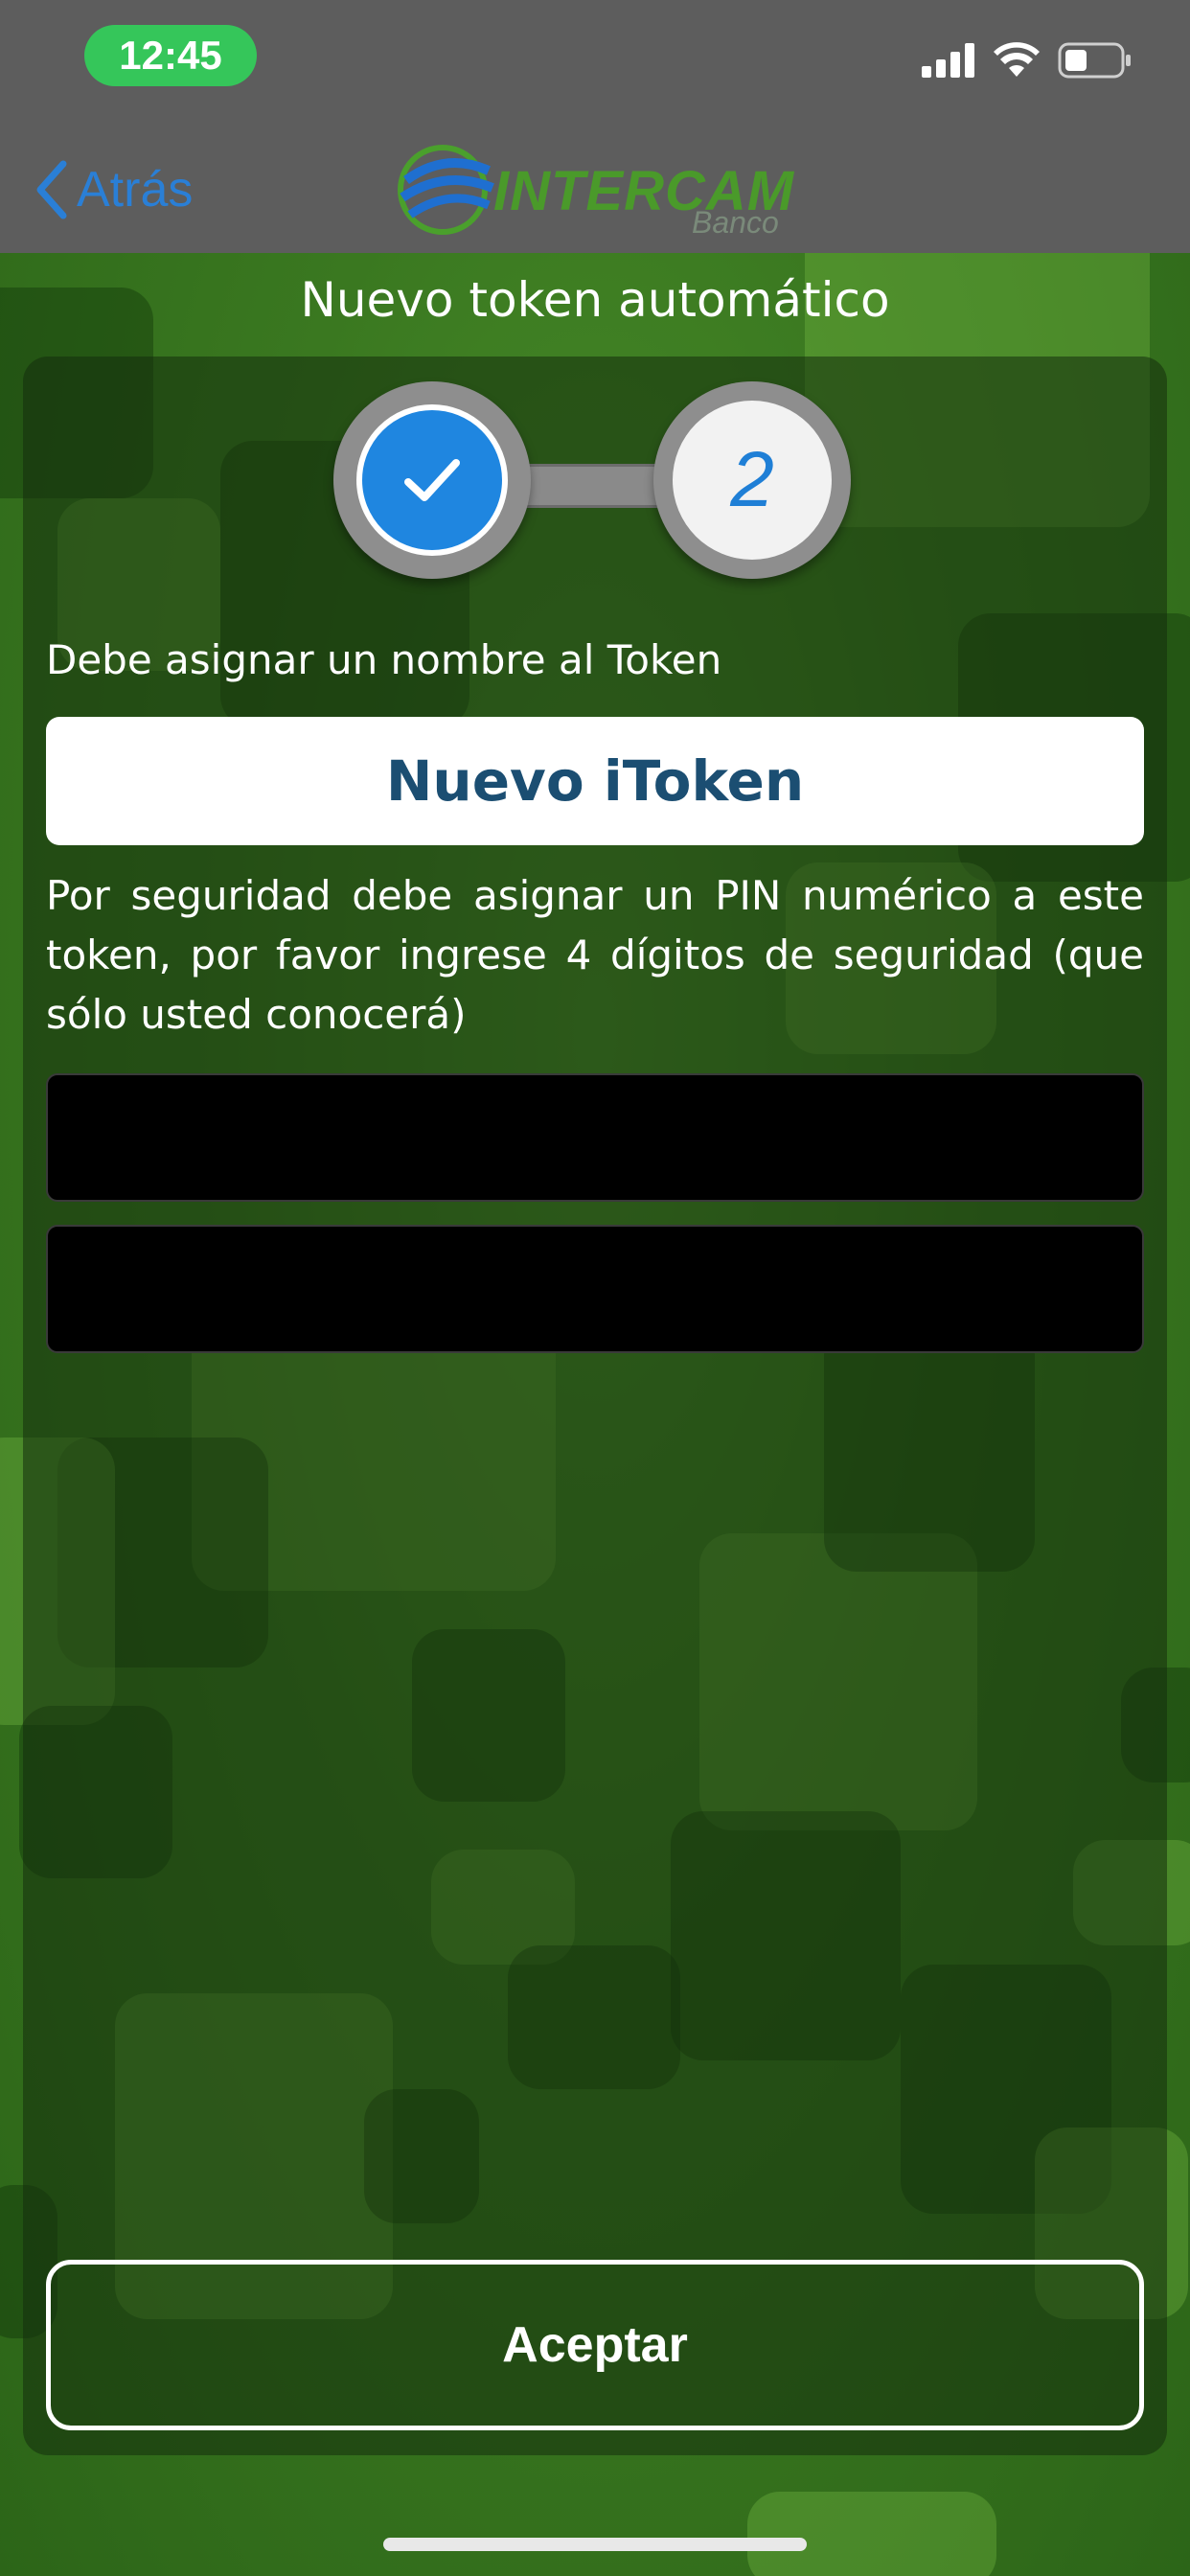  Describe the element at coordinates (595, 2544) in the screenshot. I see `home-indicator` at that location.